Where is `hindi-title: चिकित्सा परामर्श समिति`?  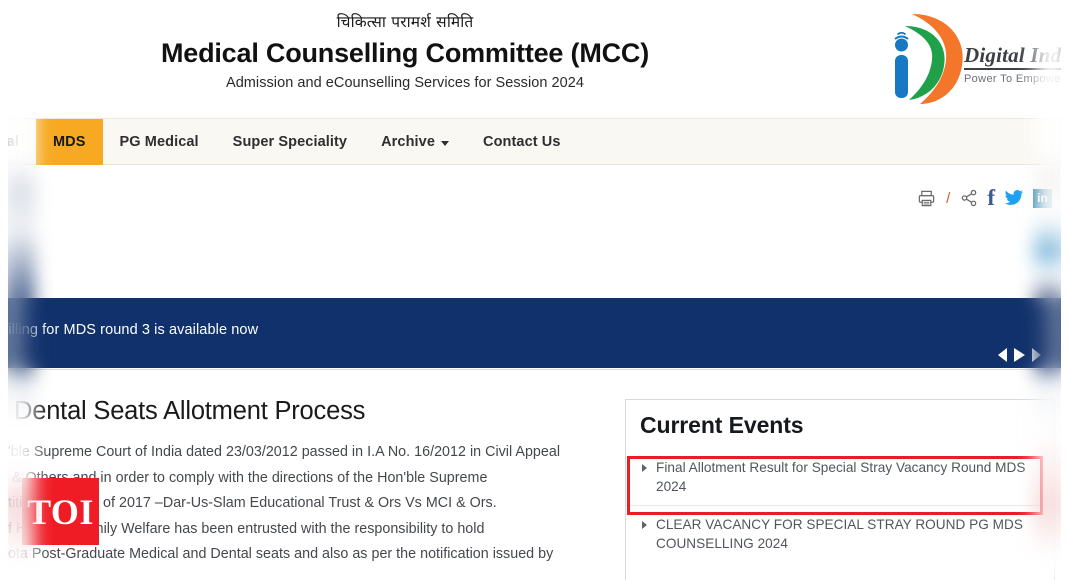 hindi-title: चिकित्सा परामर्श समिति is located at coordinates (405, 22).